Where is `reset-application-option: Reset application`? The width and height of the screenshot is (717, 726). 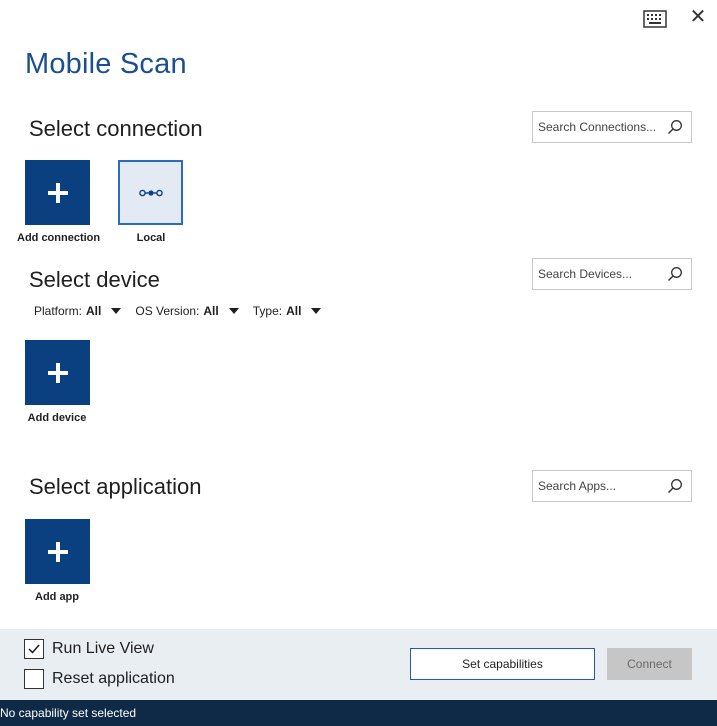 reset-application-option: Reset application is located at coordinates (99, 679).